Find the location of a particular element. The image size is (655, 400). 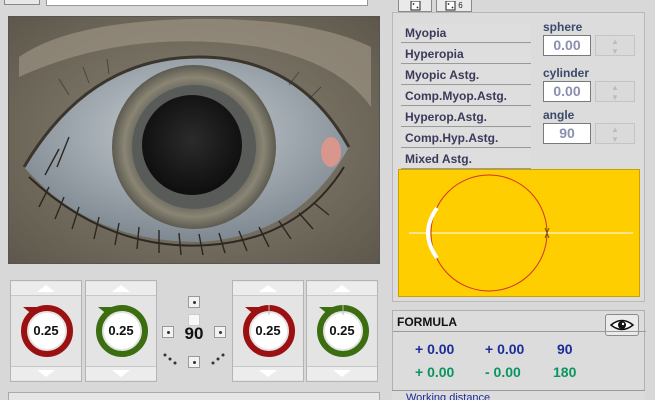

lens-minus-sphere: 0.25 is located at coordinates (46, 331).